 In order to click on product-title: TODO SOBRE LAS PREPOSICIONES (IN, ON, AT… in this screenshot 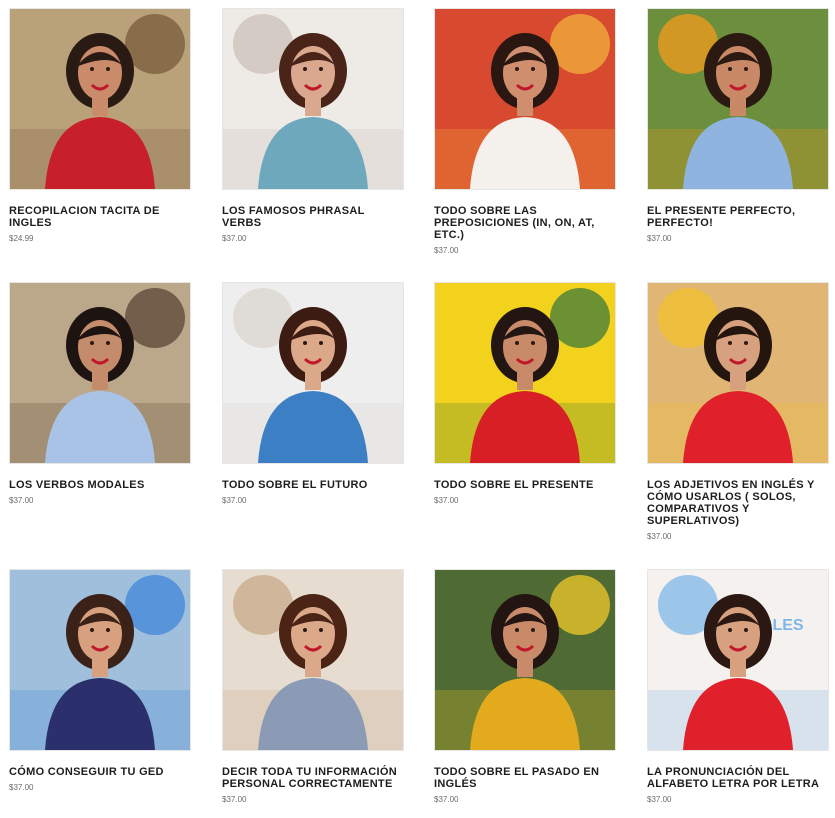, I will do `click(525, 223)`.